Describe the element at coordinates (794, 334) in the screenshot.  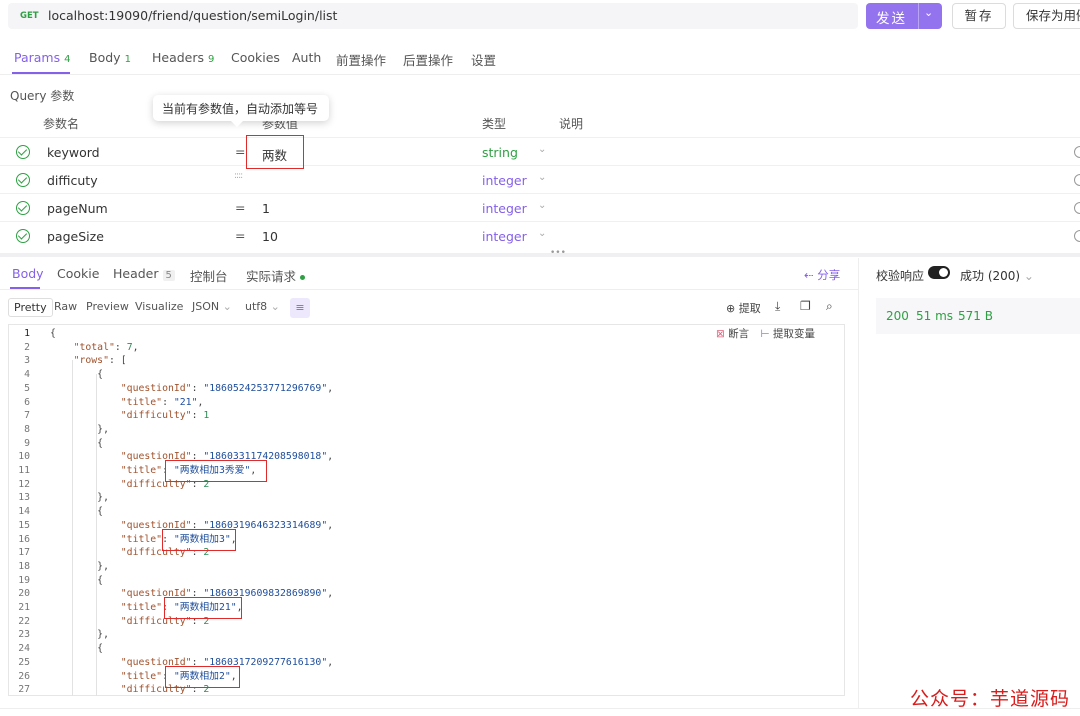
I see `extract-var-button: 提取变量` at that location.